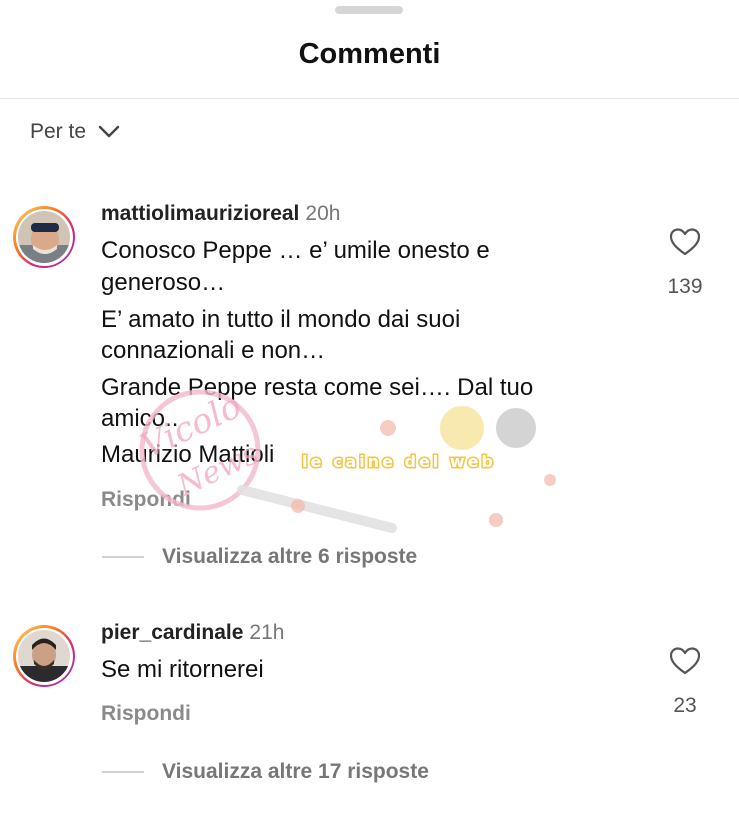  What do you see at coordinates (58, 131) in the screenshot?
I see `sort-filter-label: Per te` at bounding box center [58, 131].